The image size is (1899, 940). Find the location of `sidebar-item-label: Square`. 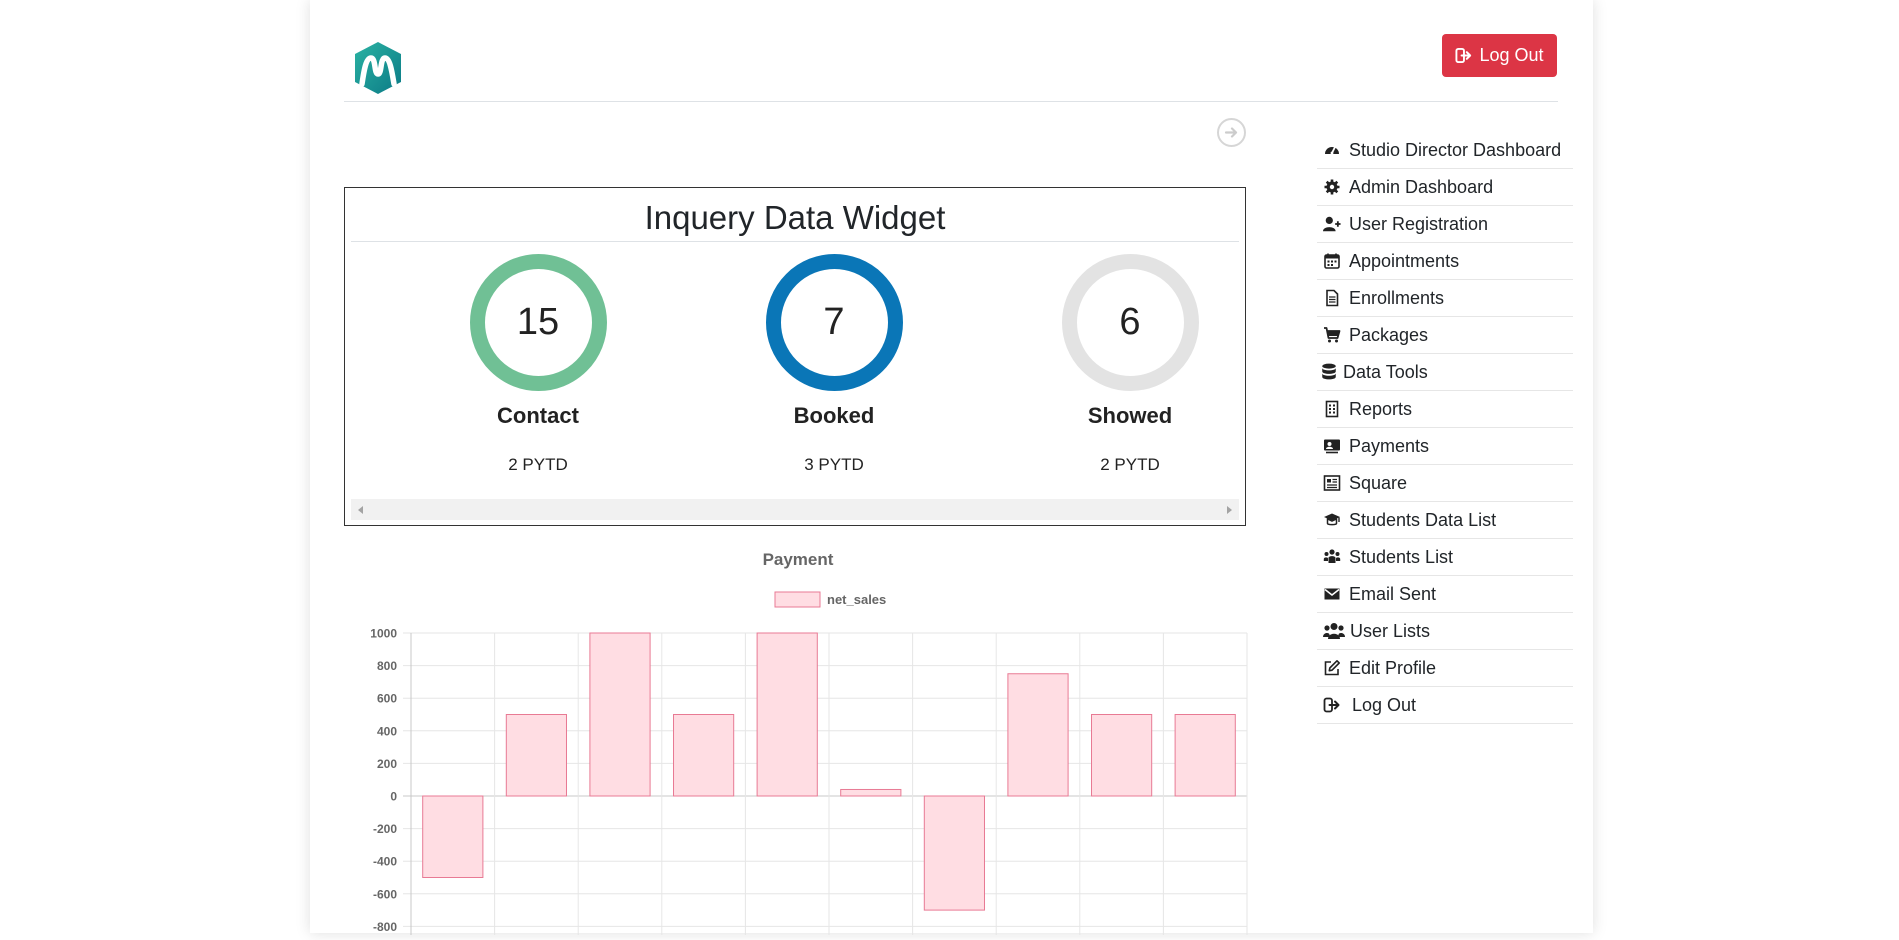

sidebar-item-label: Square is located at coordinates (1378, 482).